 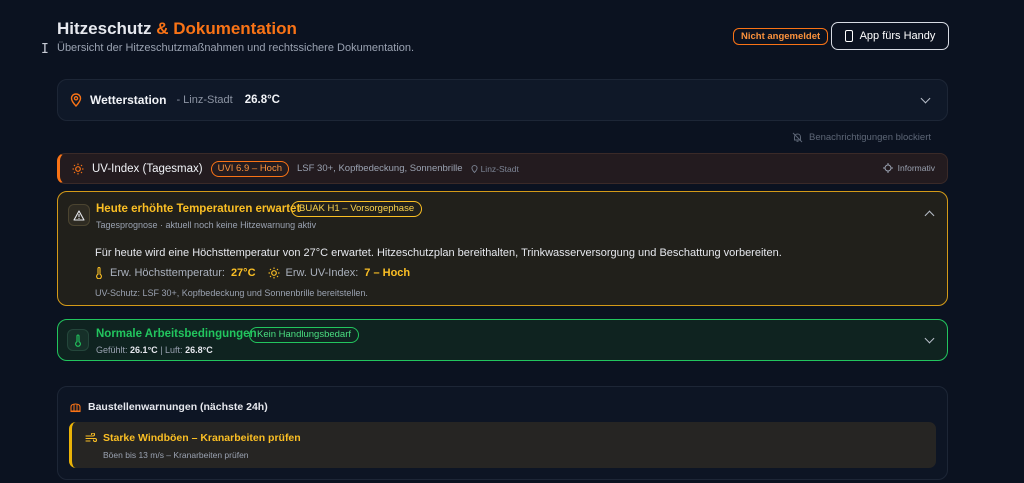 What do you see at coordinates (167, 273) in the screenshot?
I see `max-temp-label: Erw. Höchsttemperatur:` at bounding box center [167, 273].